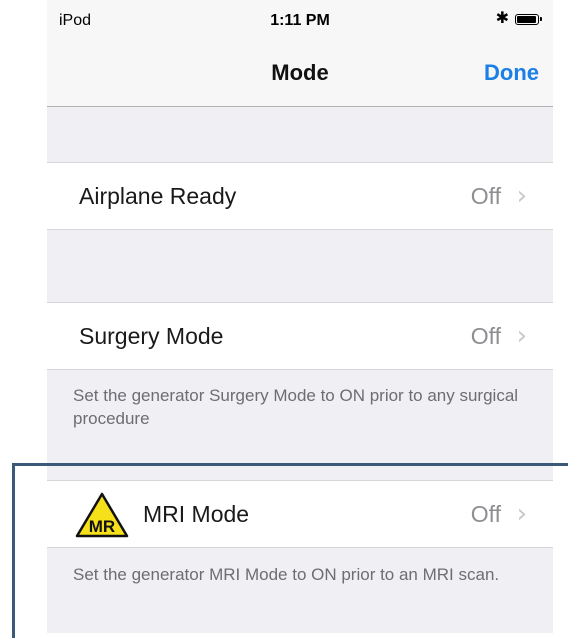 This screenshot has width=569, height=638. Describe the element at coordinates (300, 514) in the screenshot. I see `mri-mode-row: MR MRI Mode Off ›` at that location.